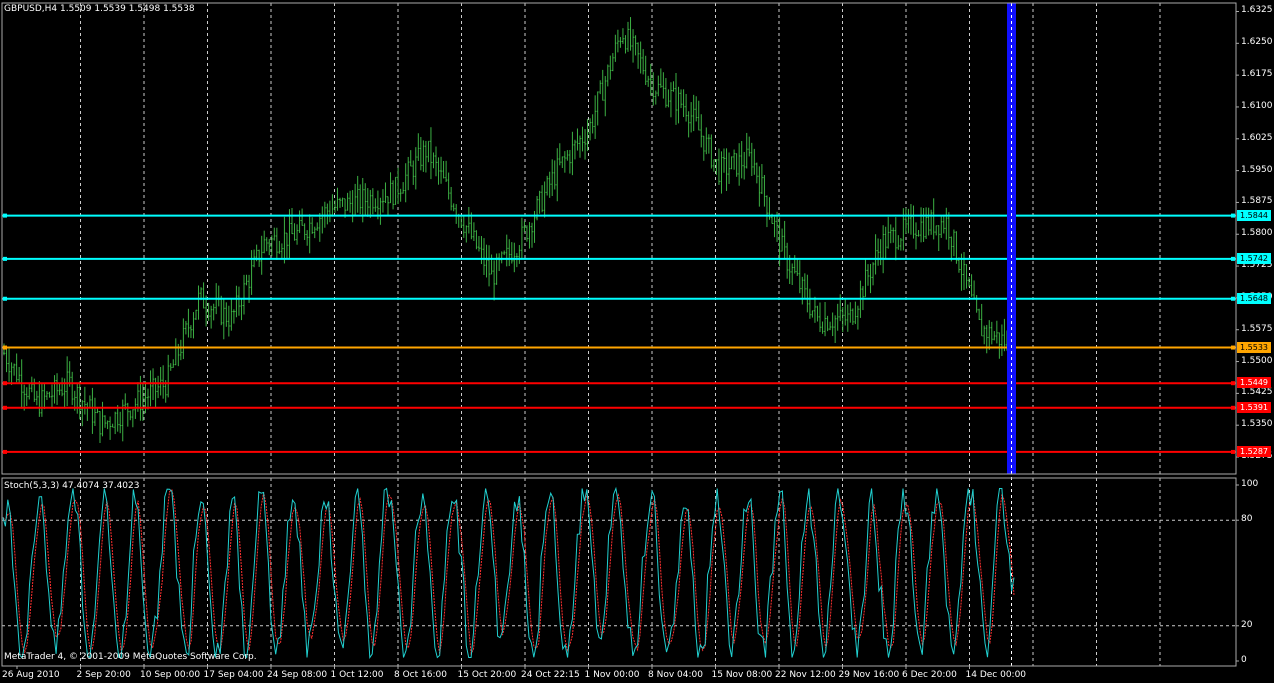  Describe the element at coordinates (487, 675) in the screenshot. I see `time-label: 15 Oct 20:00` at that location.